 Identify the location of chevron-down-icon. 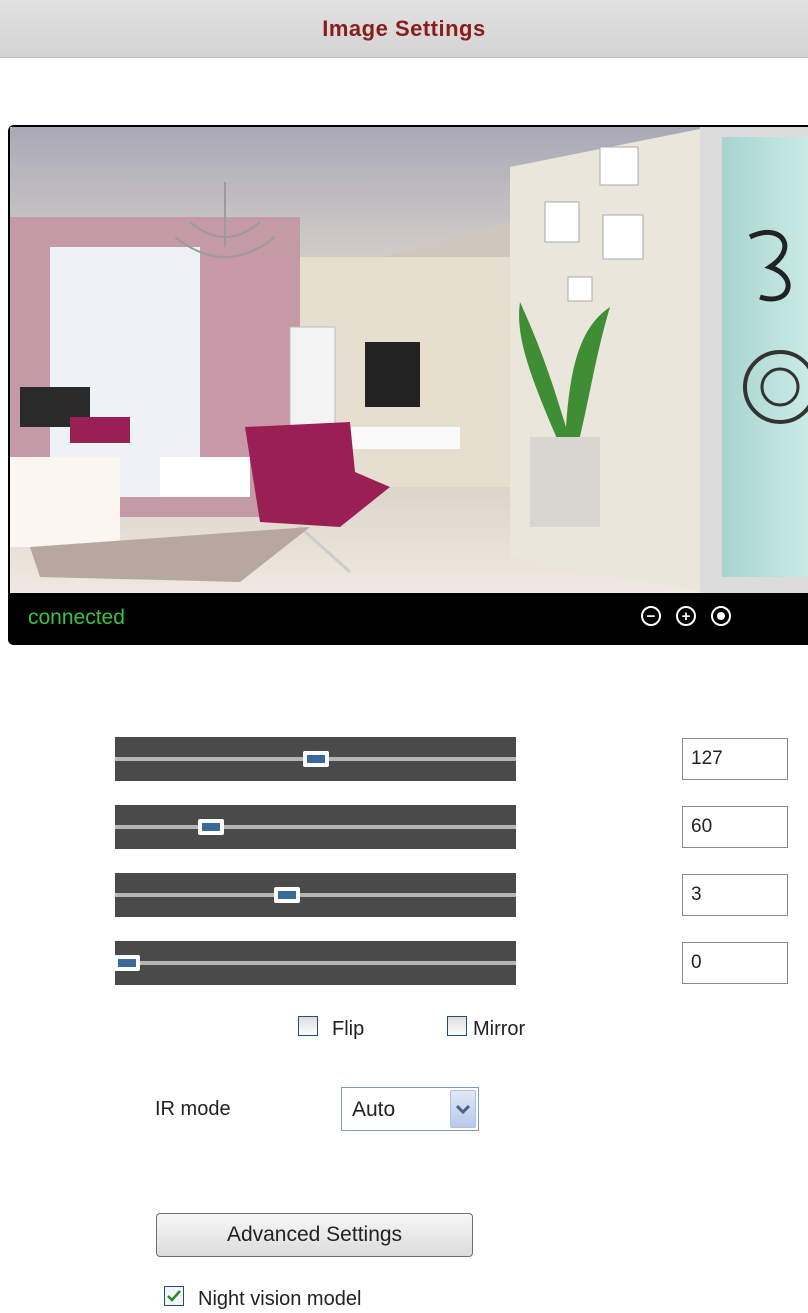
(463, 1109).